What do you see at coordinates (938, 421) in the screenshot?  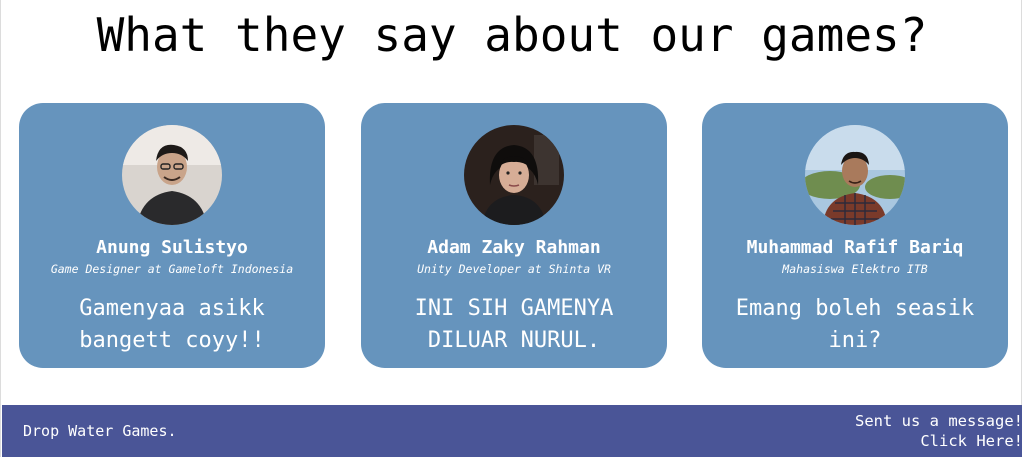 I see `contact-link-line1: Sent us a message!` at bounding box center [938, 421].